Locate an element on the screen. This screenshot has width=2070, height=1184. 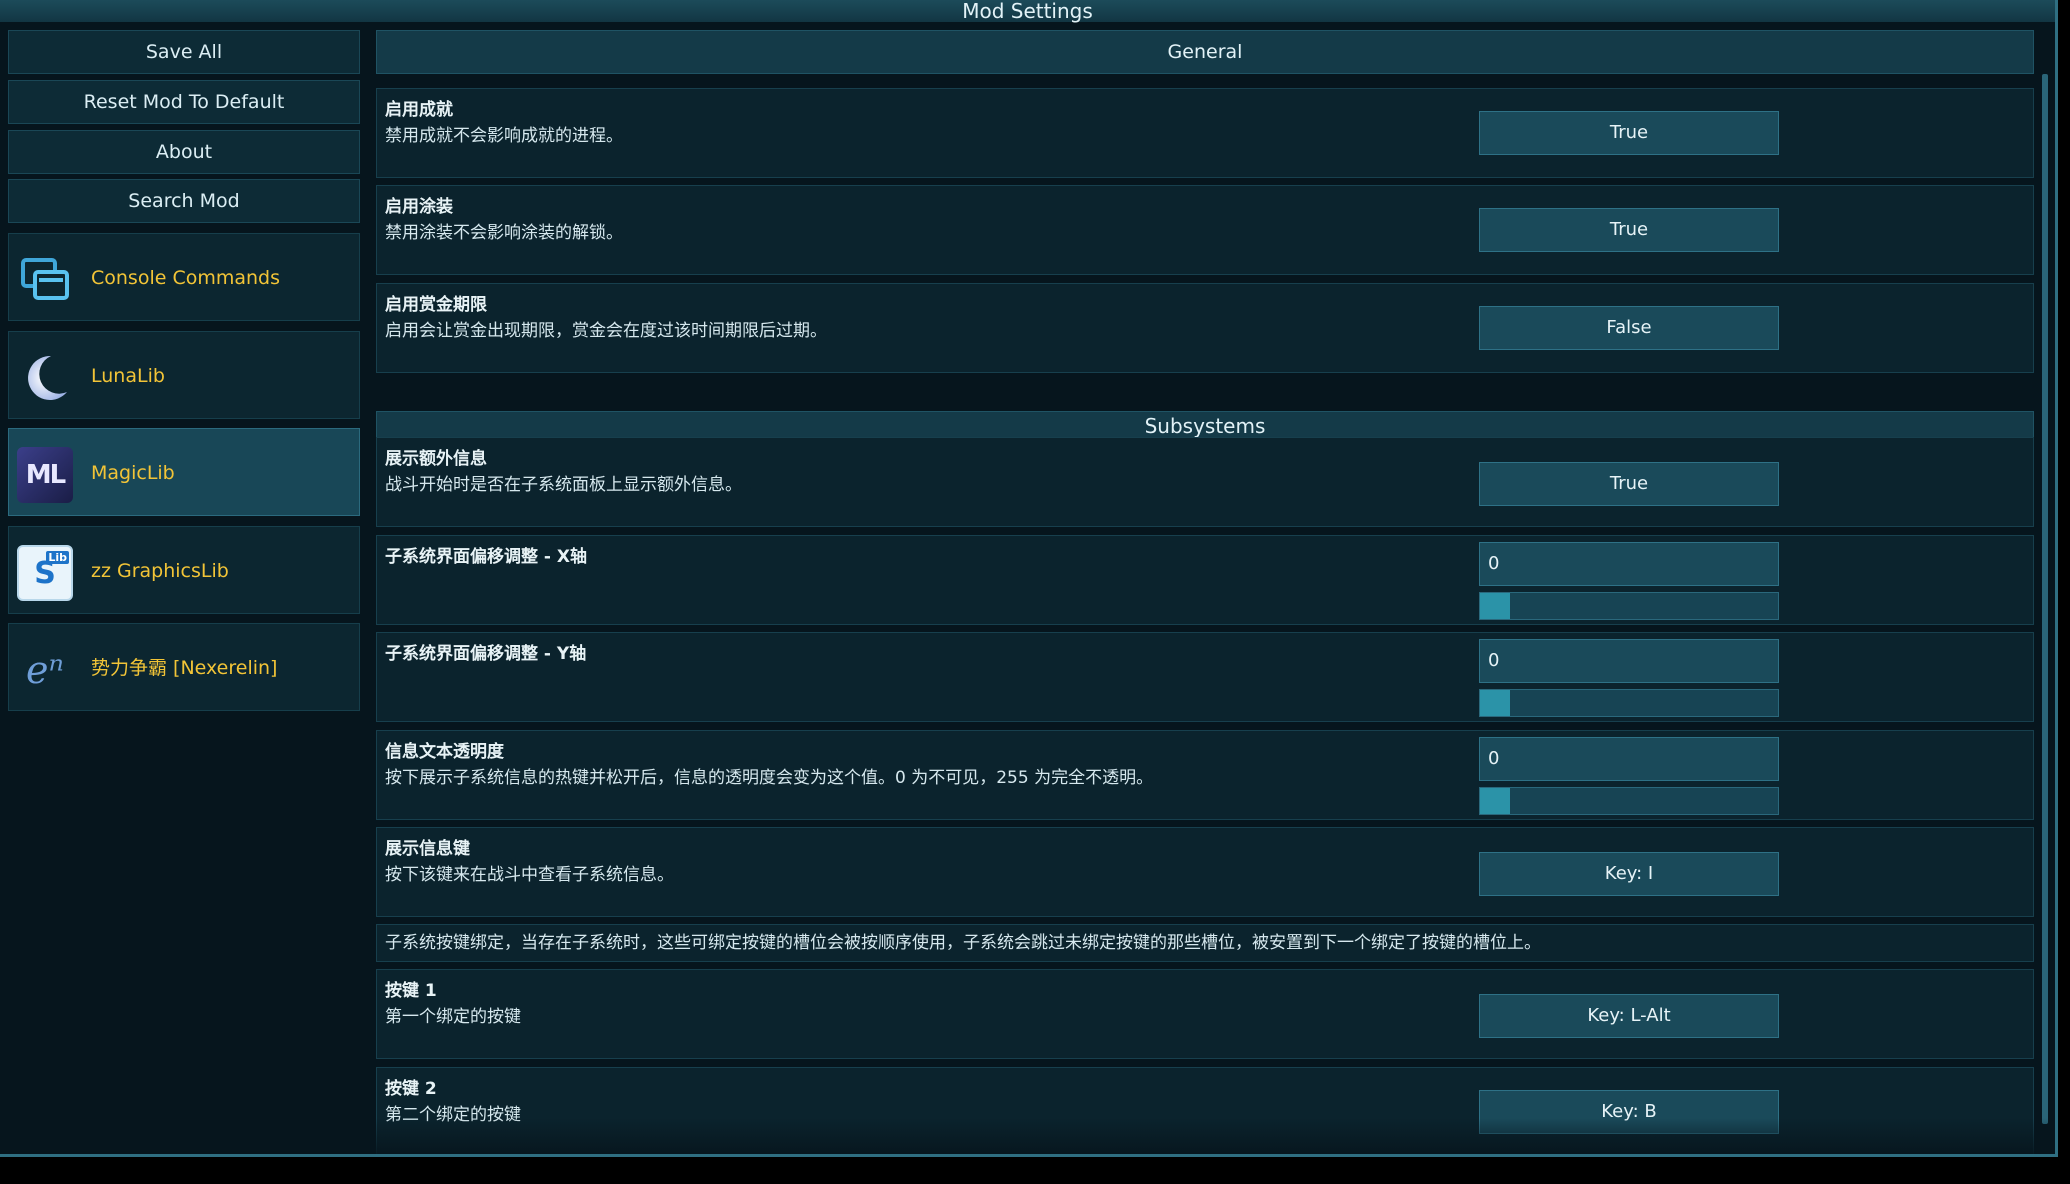
reset-mod-button: Reset Mod To Default is located at coordinates (184, 102).